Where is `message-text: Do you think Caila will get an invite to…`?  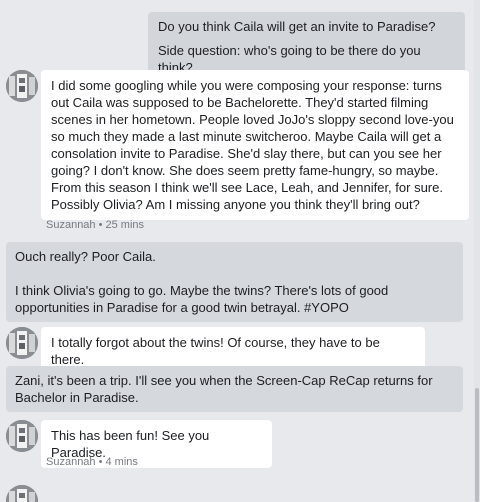 message-text: Do you think Caila will get an invite to… is located at coordinates (297, 26).